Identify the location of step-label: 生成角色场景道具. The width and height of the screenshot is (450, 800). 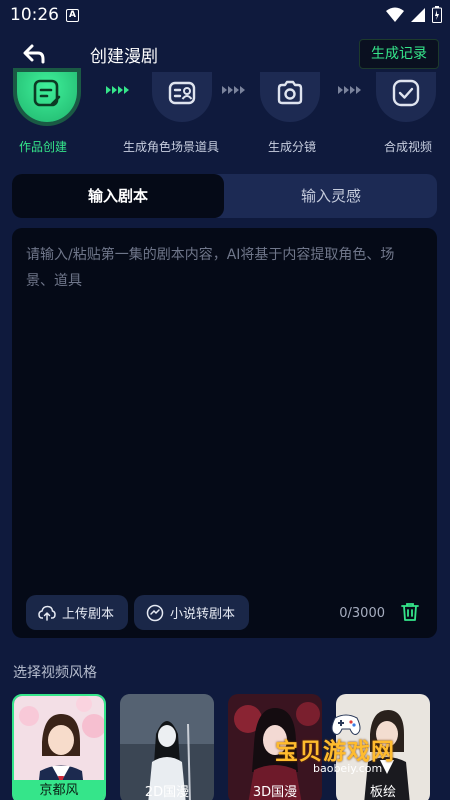
(171, 147).